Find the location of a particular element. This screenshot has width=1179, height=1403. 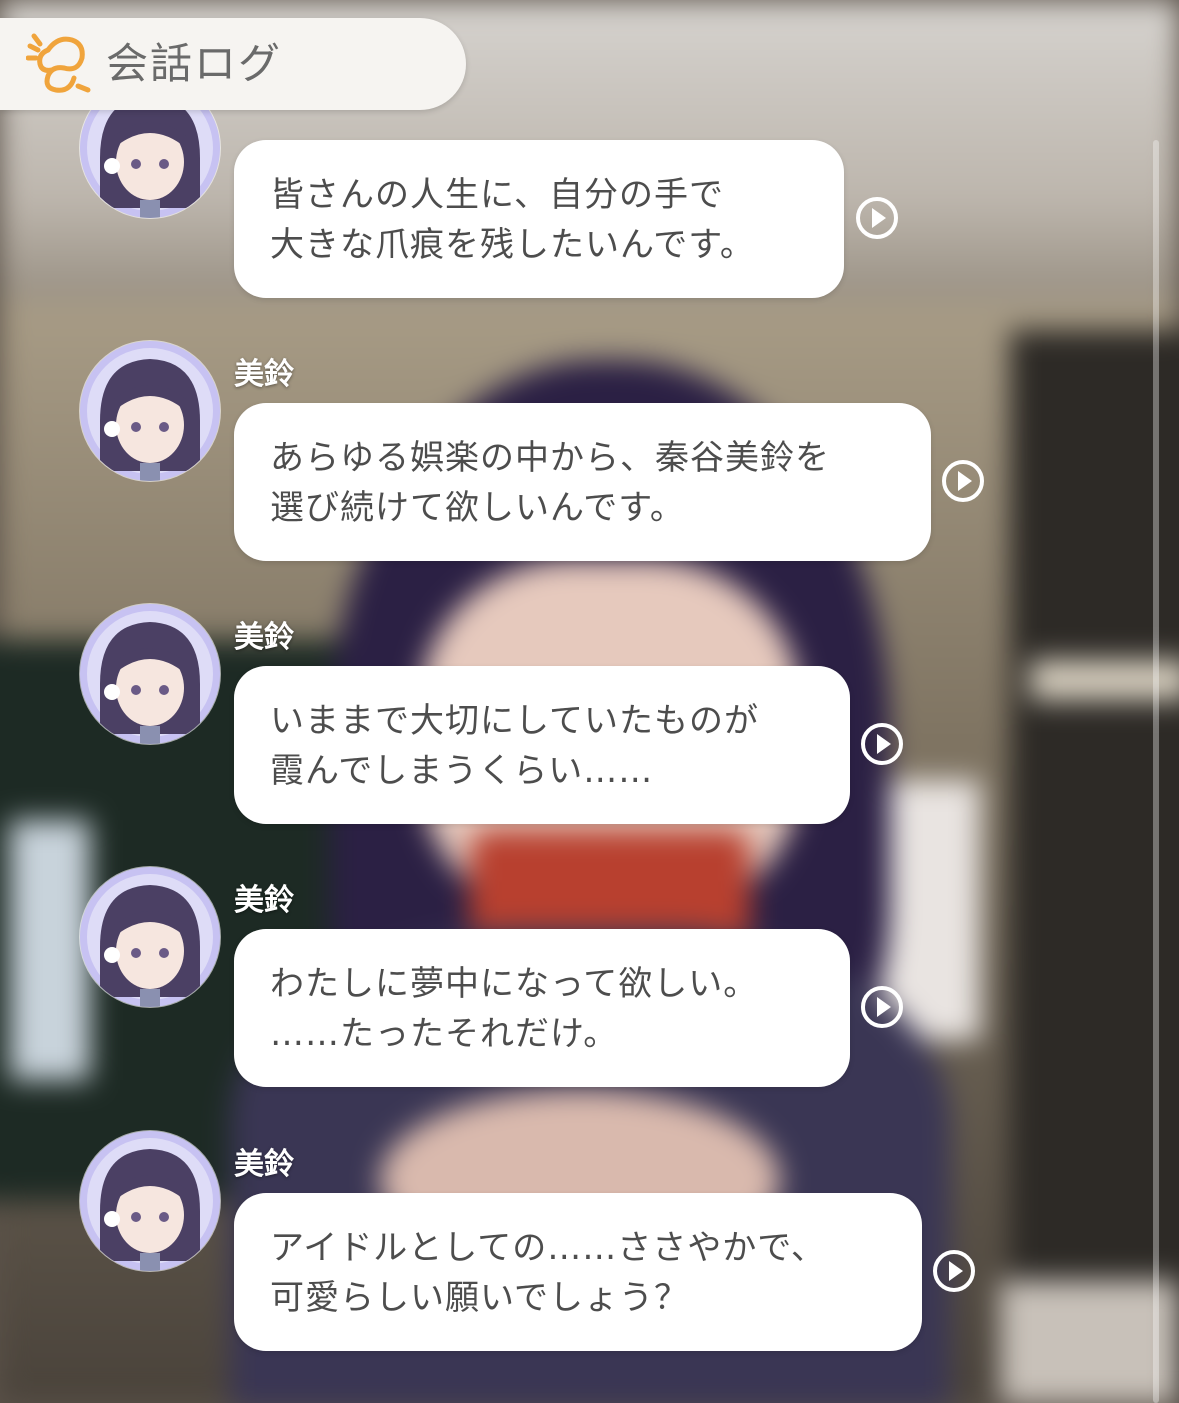

message-bubble: 皆さんの人生に、自分の手で 大きな爪痕を残したいんです。 is located at coordinates (539, 219).